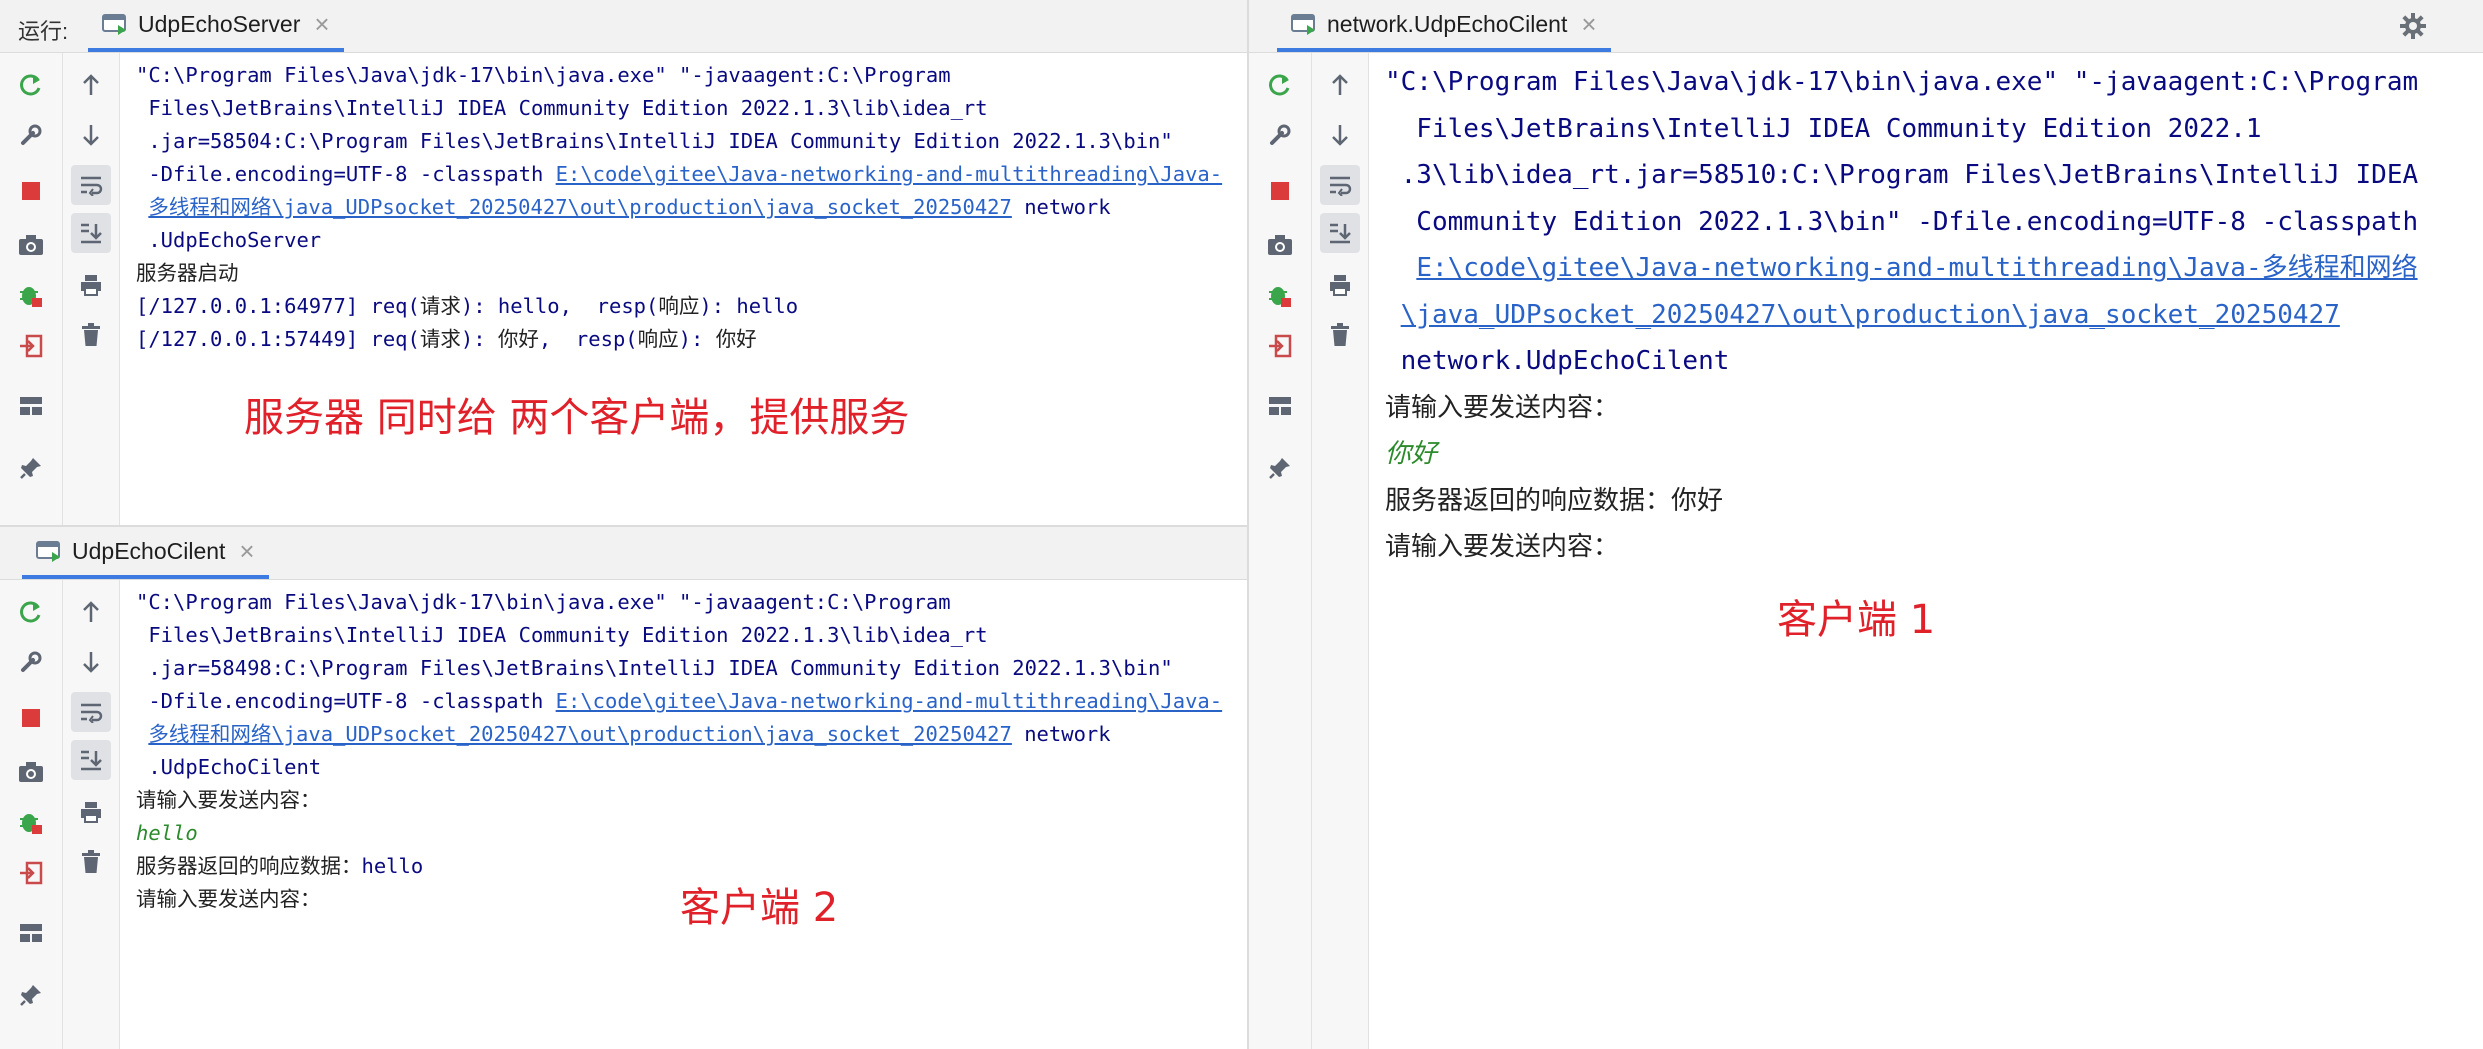  What do you see at coordinates (1929, 501) in the screenshot?
I see `console-line: 服务器返回的响应数据：你好` at bounding box center [1929, 501].